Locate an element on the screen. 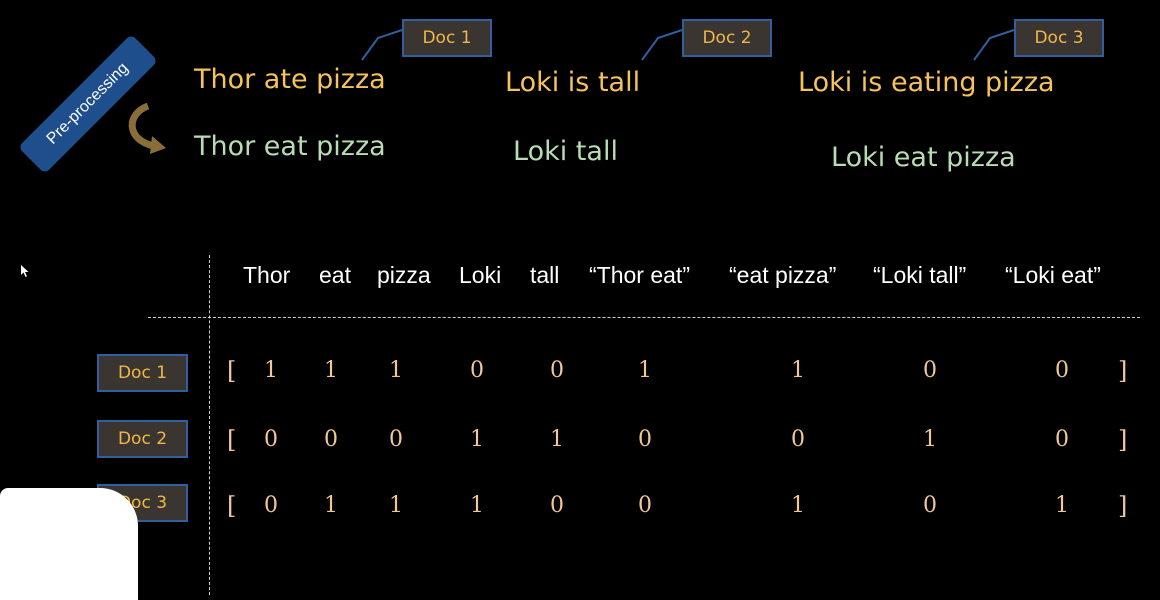 The width and height of the screenshot is (1160, 600). curved-arrow-icon is located at coordinates (147, 128).